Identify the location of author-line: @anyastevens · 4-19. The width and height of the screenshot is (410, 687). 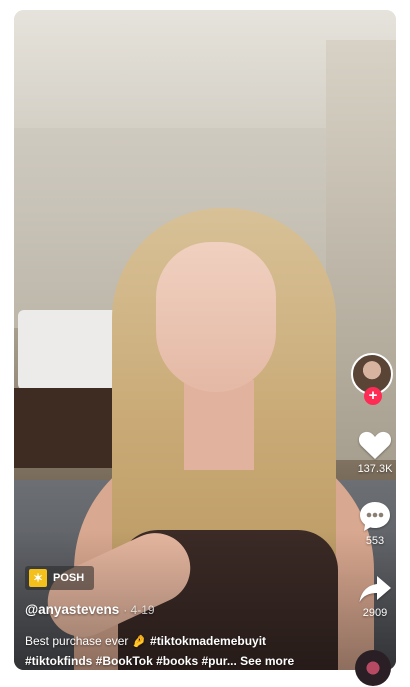
(90, 609).